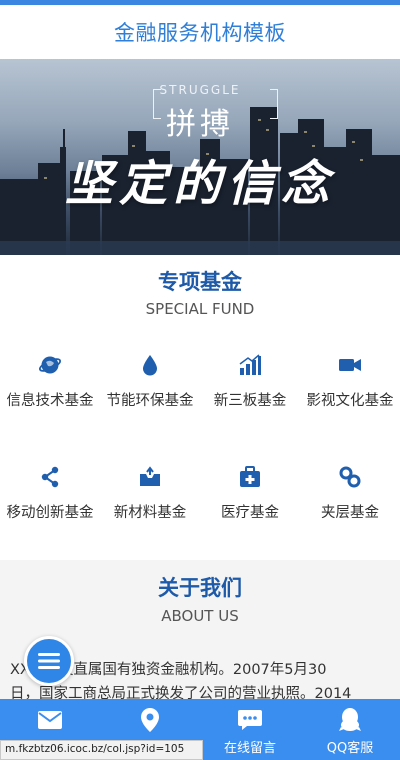 The image size is (400, 760). Describe the element at coordinates (101, 750) in the screenshot. I see `status-url-bar: m.fkzbtz06.icoc.bz/col.jsp?id=105` at that location.